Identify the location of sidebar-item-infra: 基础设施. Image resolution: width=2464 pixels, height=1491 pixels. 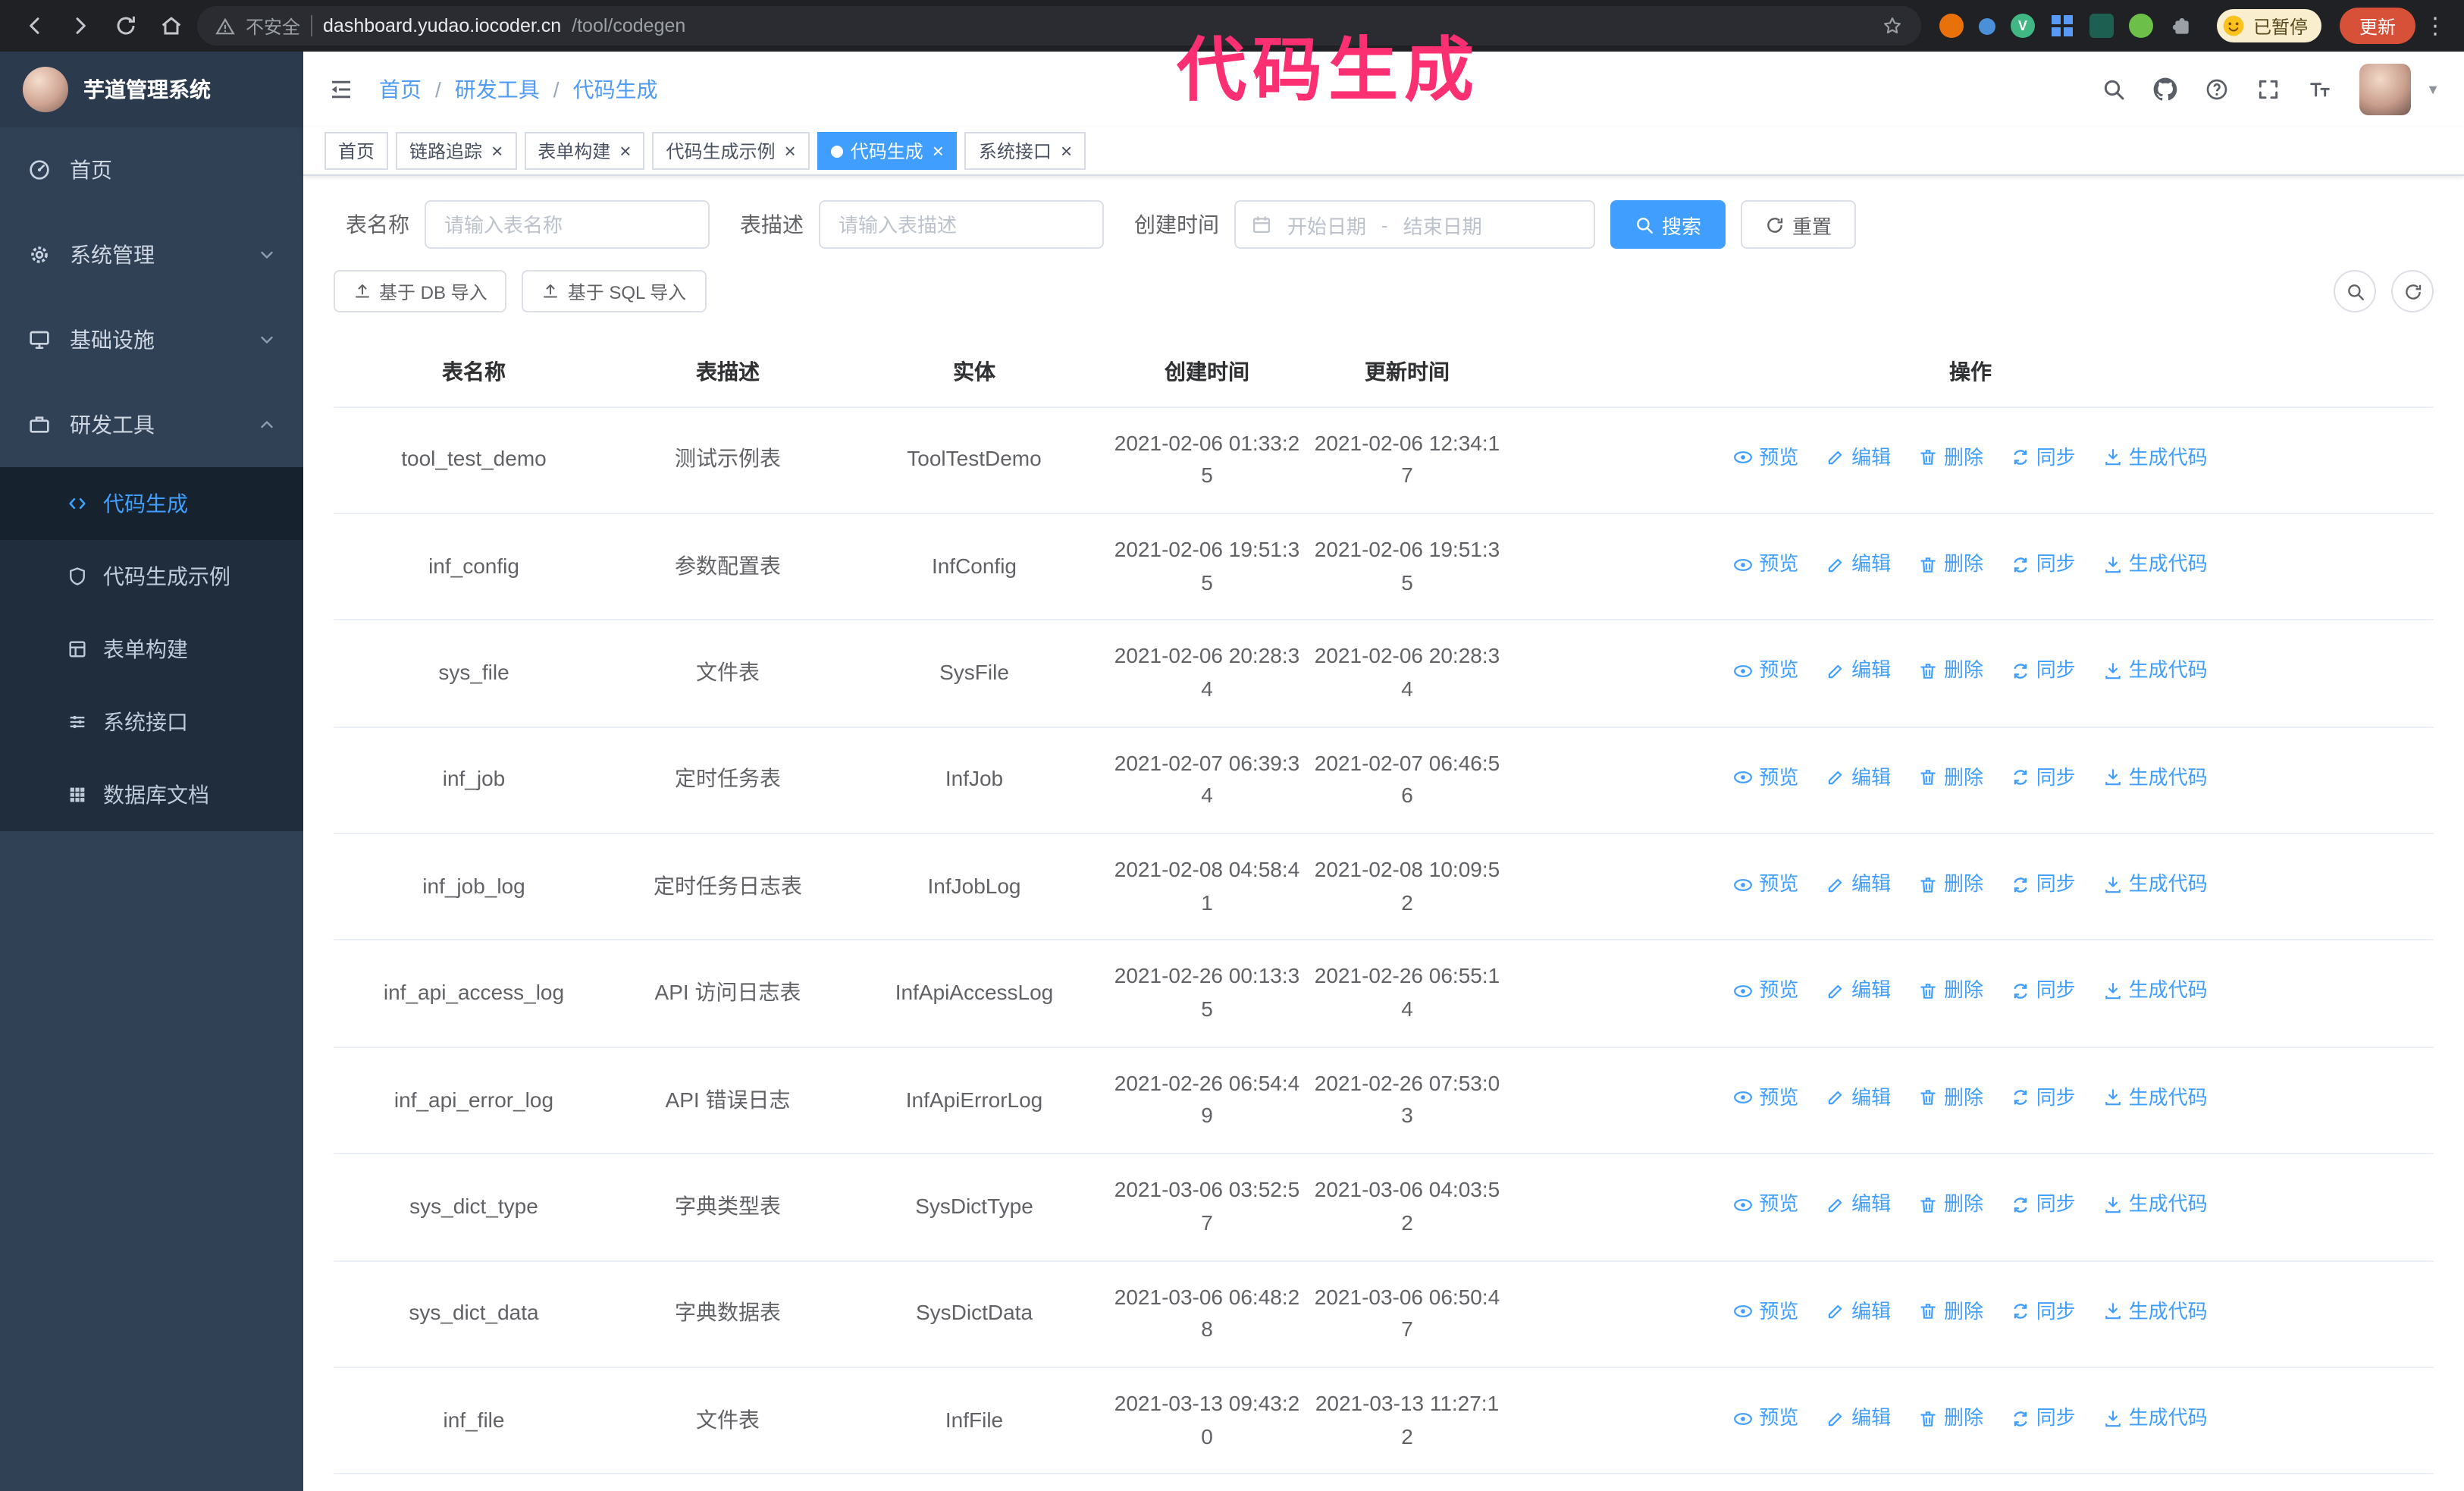
(151, 339).